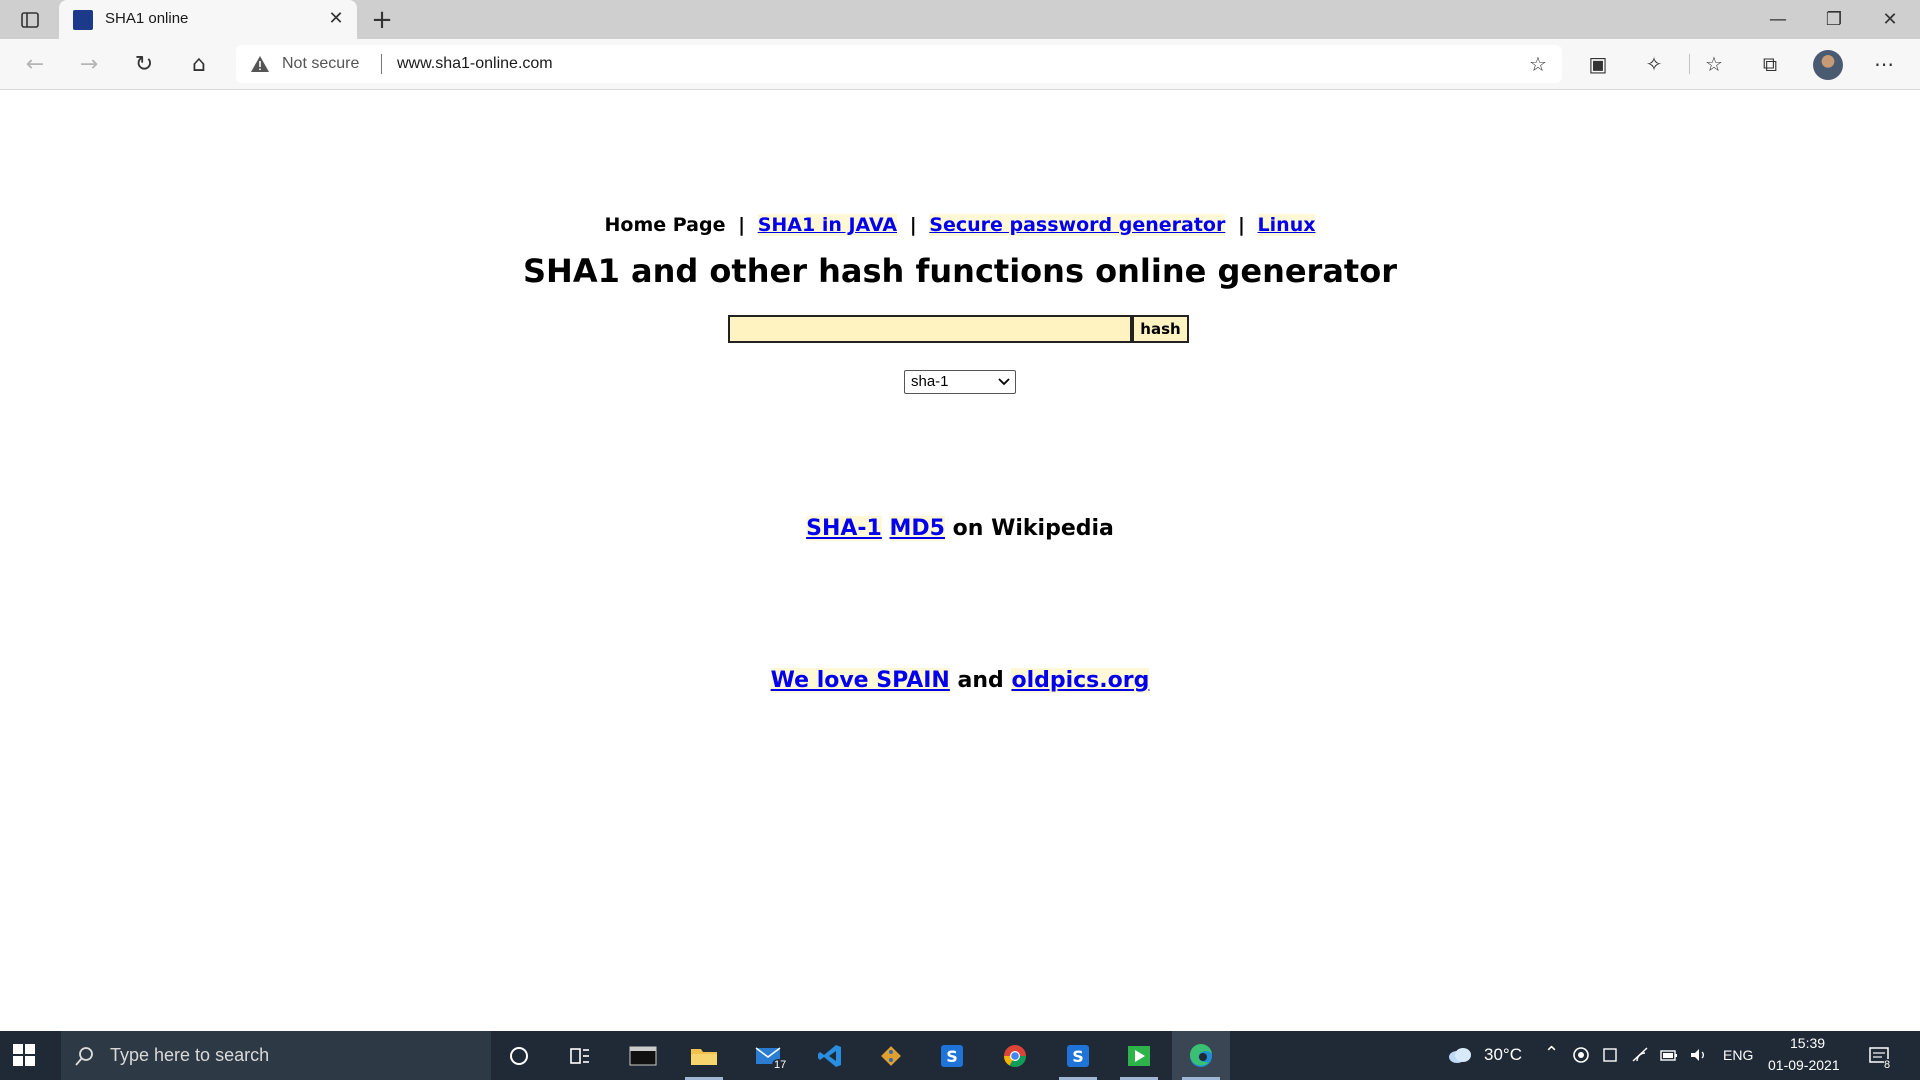 This screenshot has width=1920, height=1080. What do you see at coordinates (1004, 382) in the screenshot?
I see `chevron-down-icon` at bounding box center [1004, 382].